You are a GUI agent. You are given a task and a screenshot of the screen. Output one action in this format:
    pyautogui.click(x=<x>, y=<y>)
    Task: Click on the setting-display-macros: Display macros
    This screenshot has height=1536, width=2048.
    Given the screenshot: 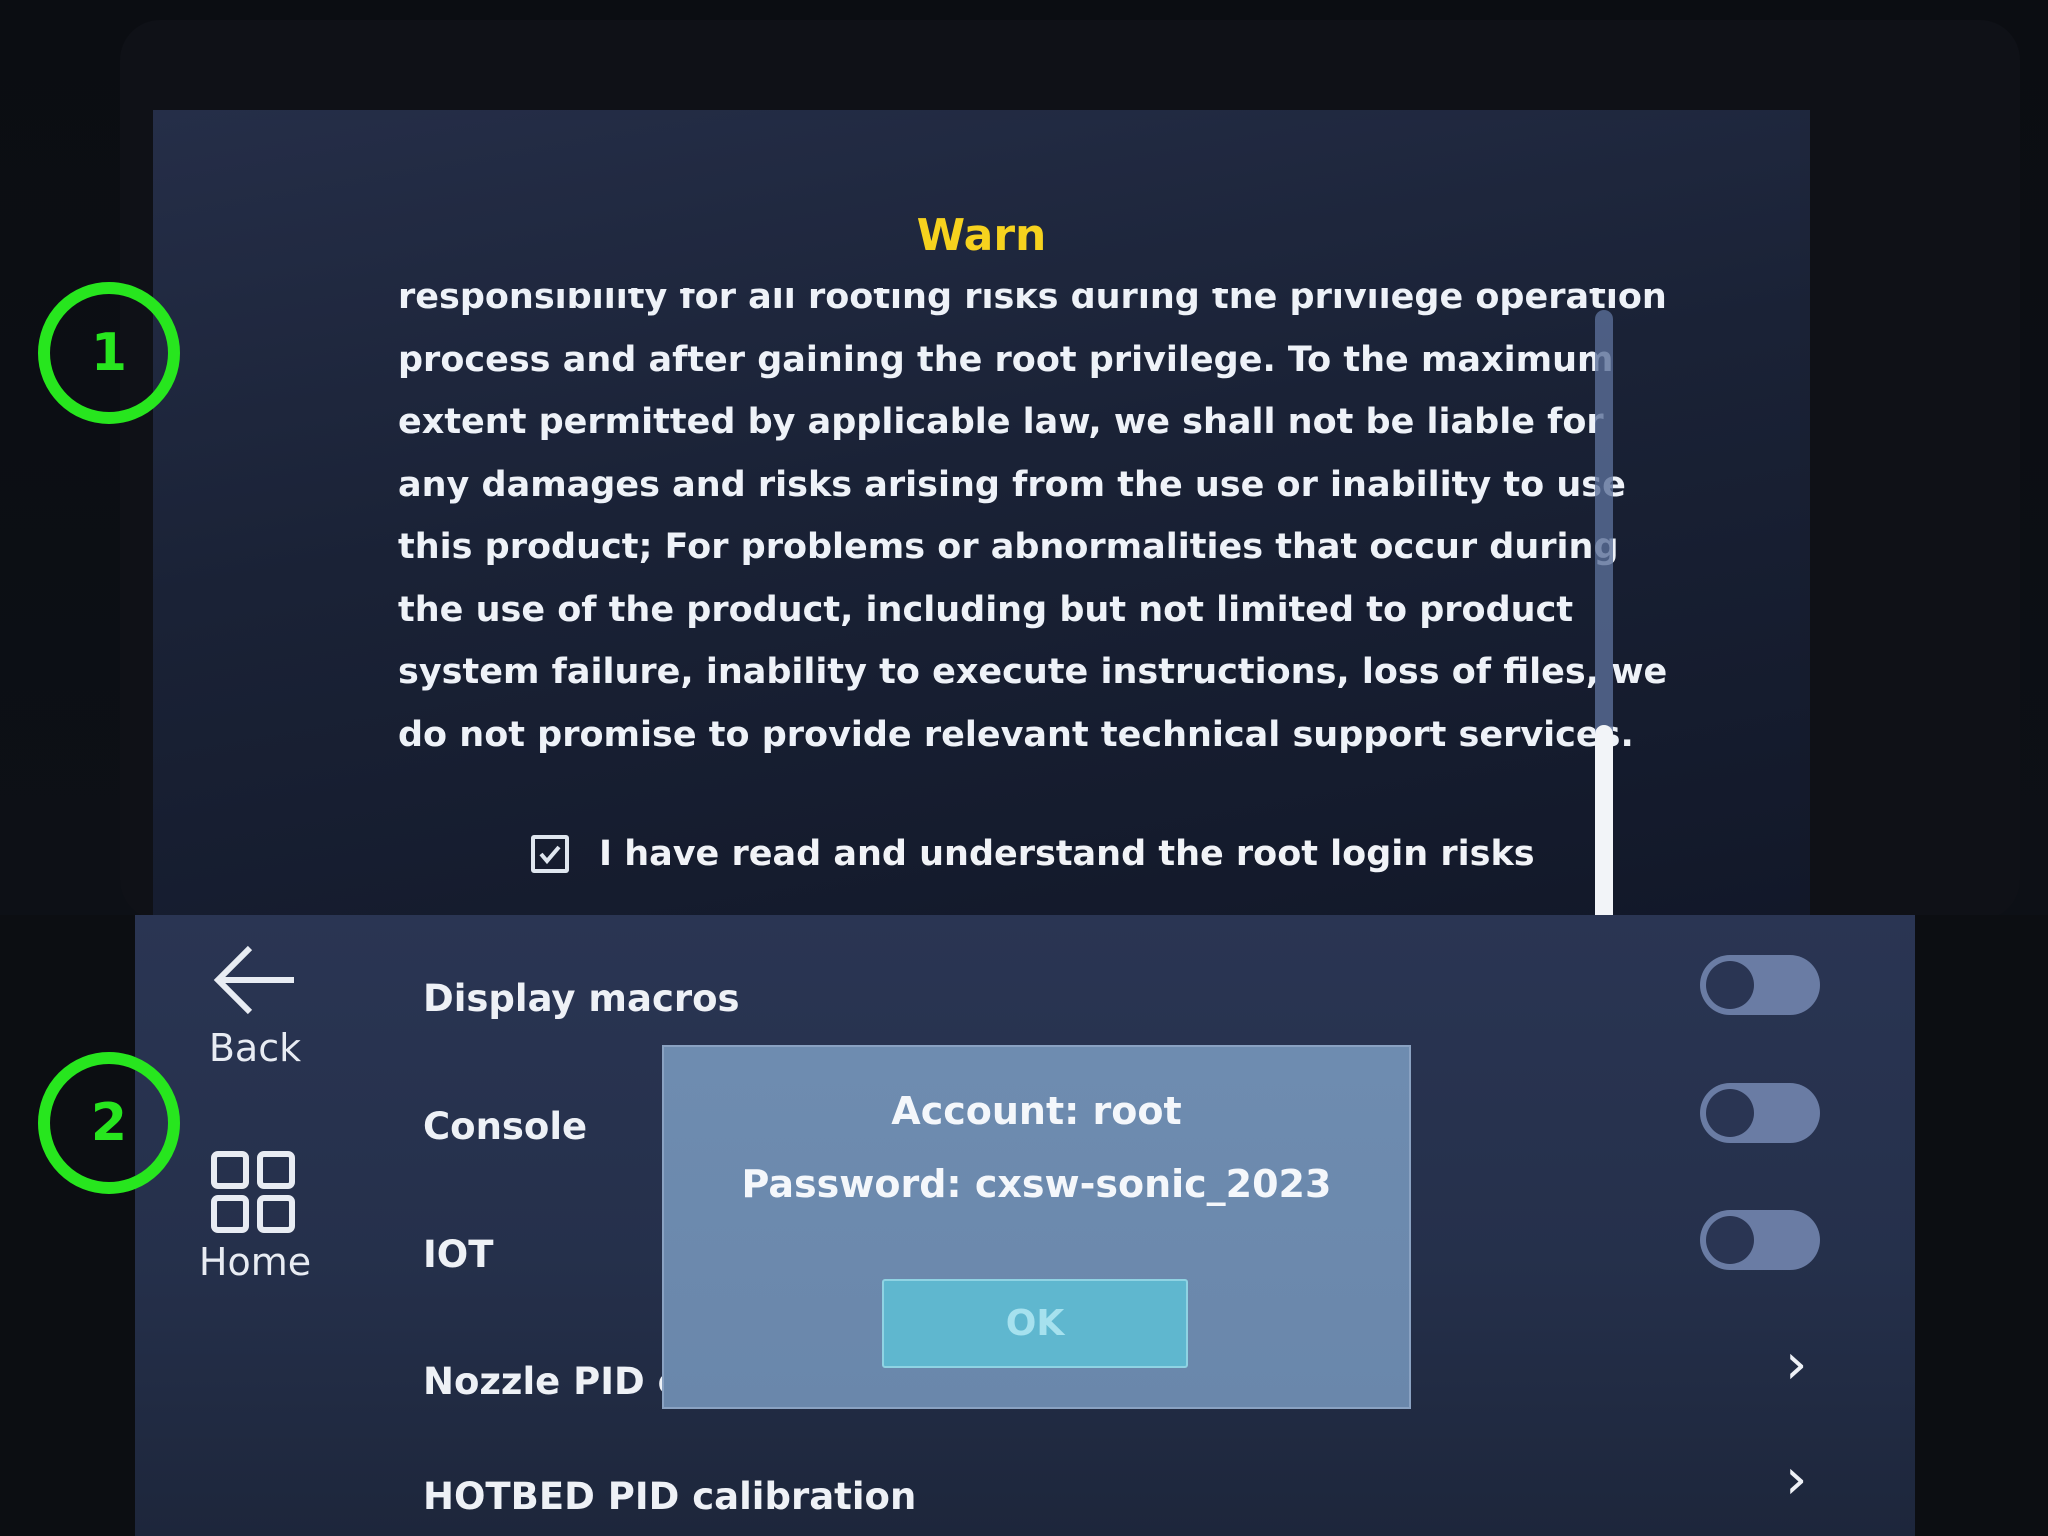 What is the action you would take?
    pyautogui.click(x=581, y=998)
    